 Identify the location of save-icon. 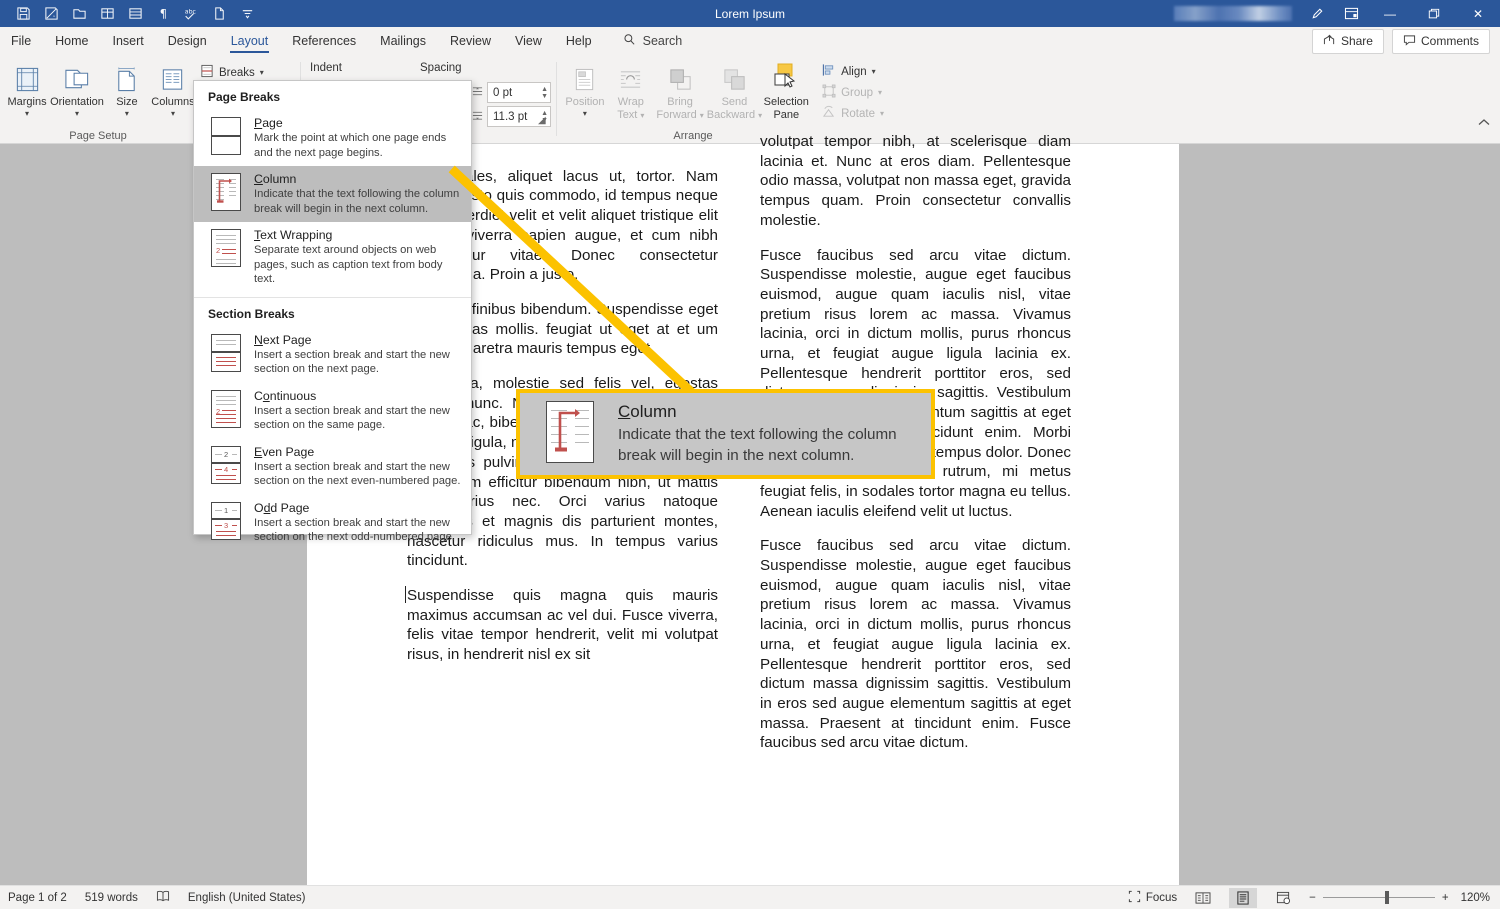
(23, 14).